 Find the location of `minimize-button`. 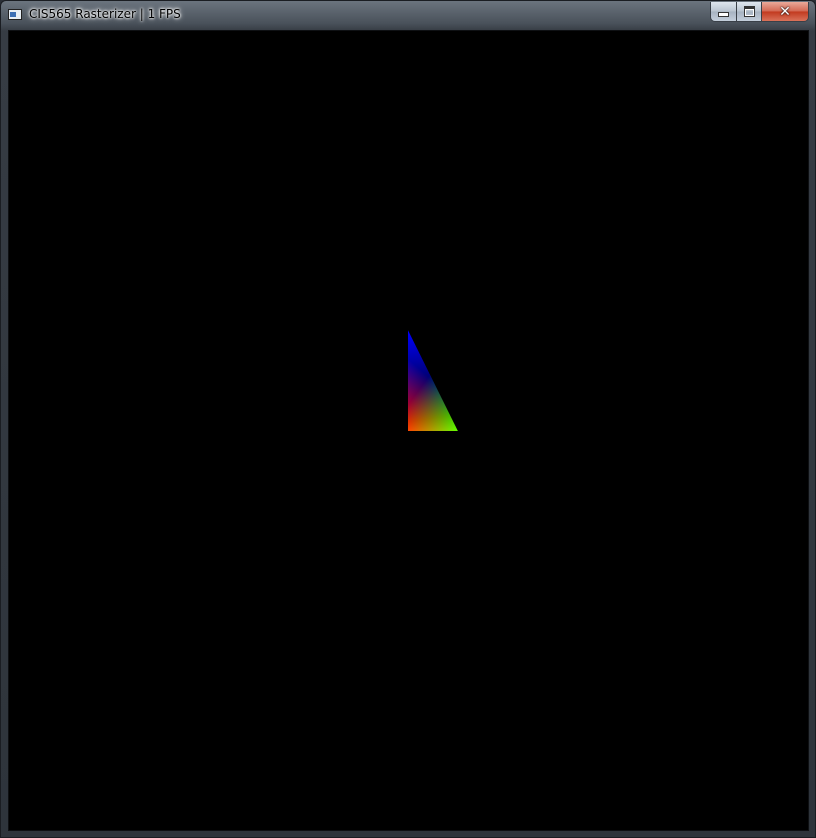

minimize-button is located at coordinates (724, 11).